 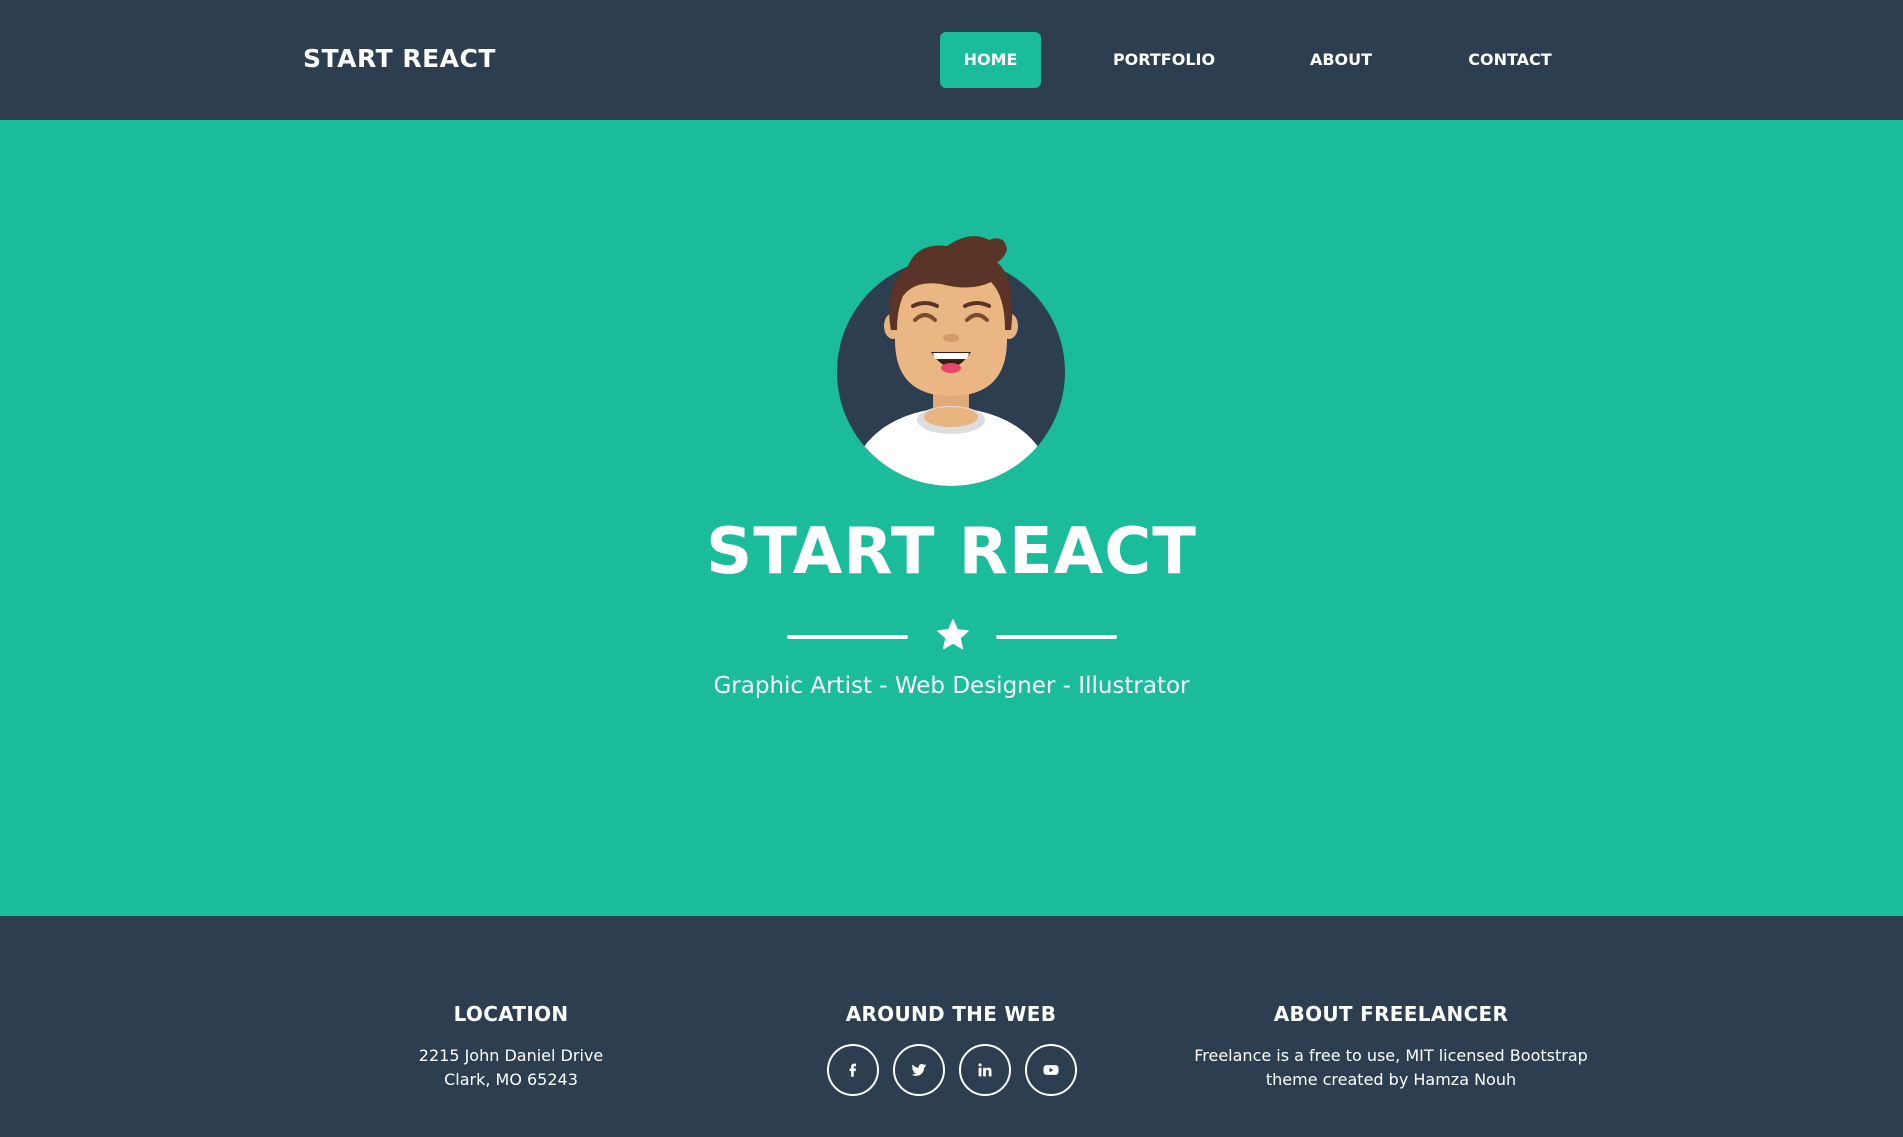 I want to click on facebook-icon, so click(x=853, y=1070).